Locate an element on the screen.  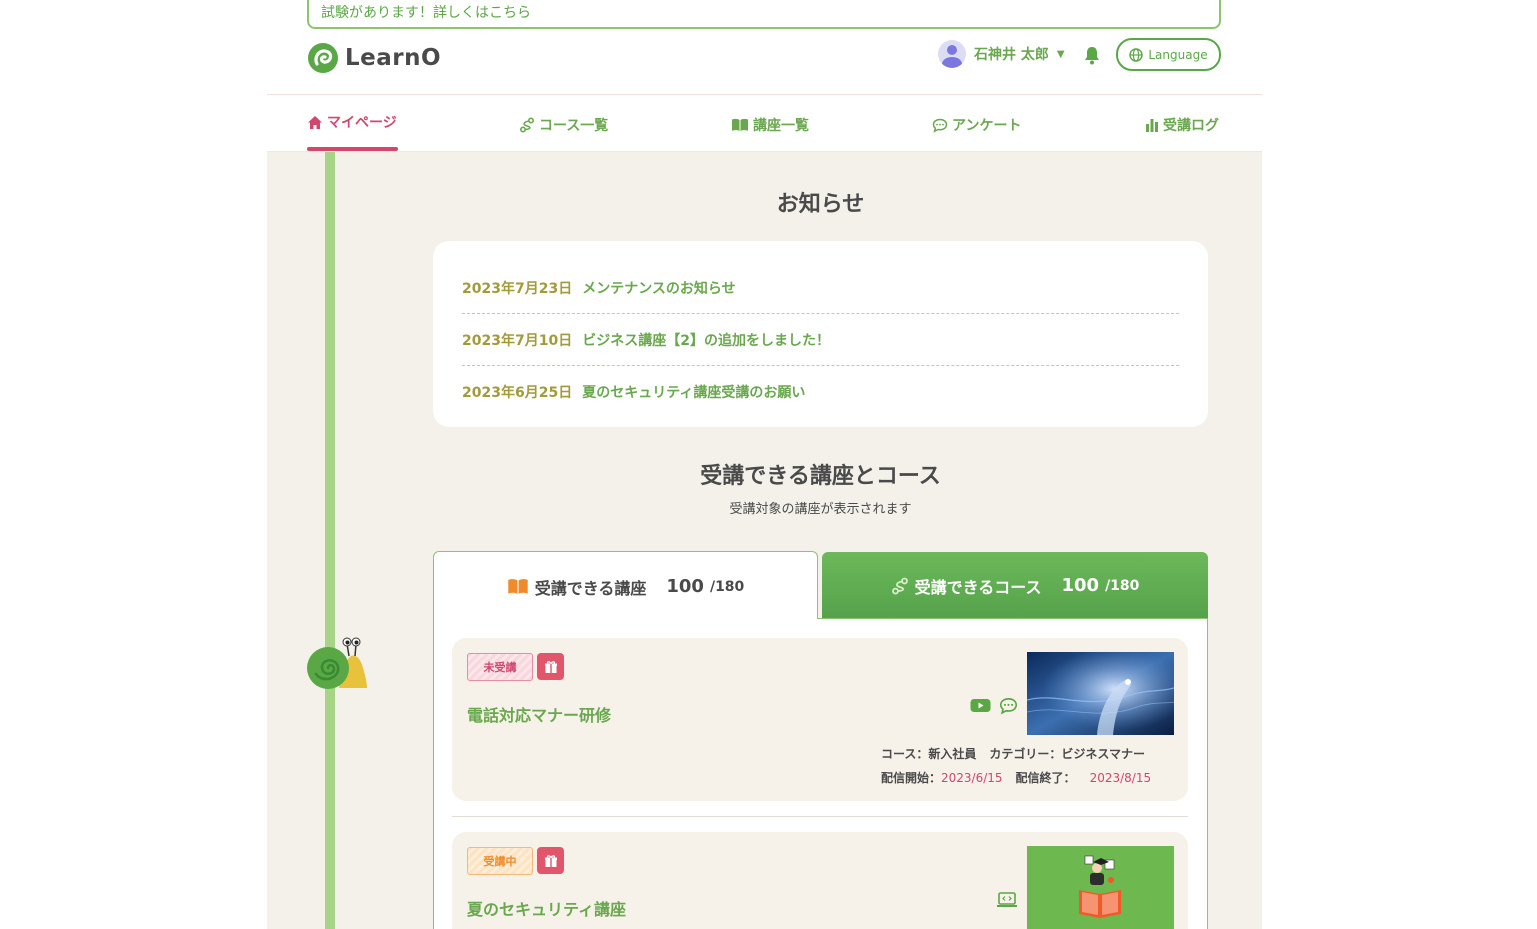
tab-learning-log: 受講ログ is located at coordinates (1182, 125).